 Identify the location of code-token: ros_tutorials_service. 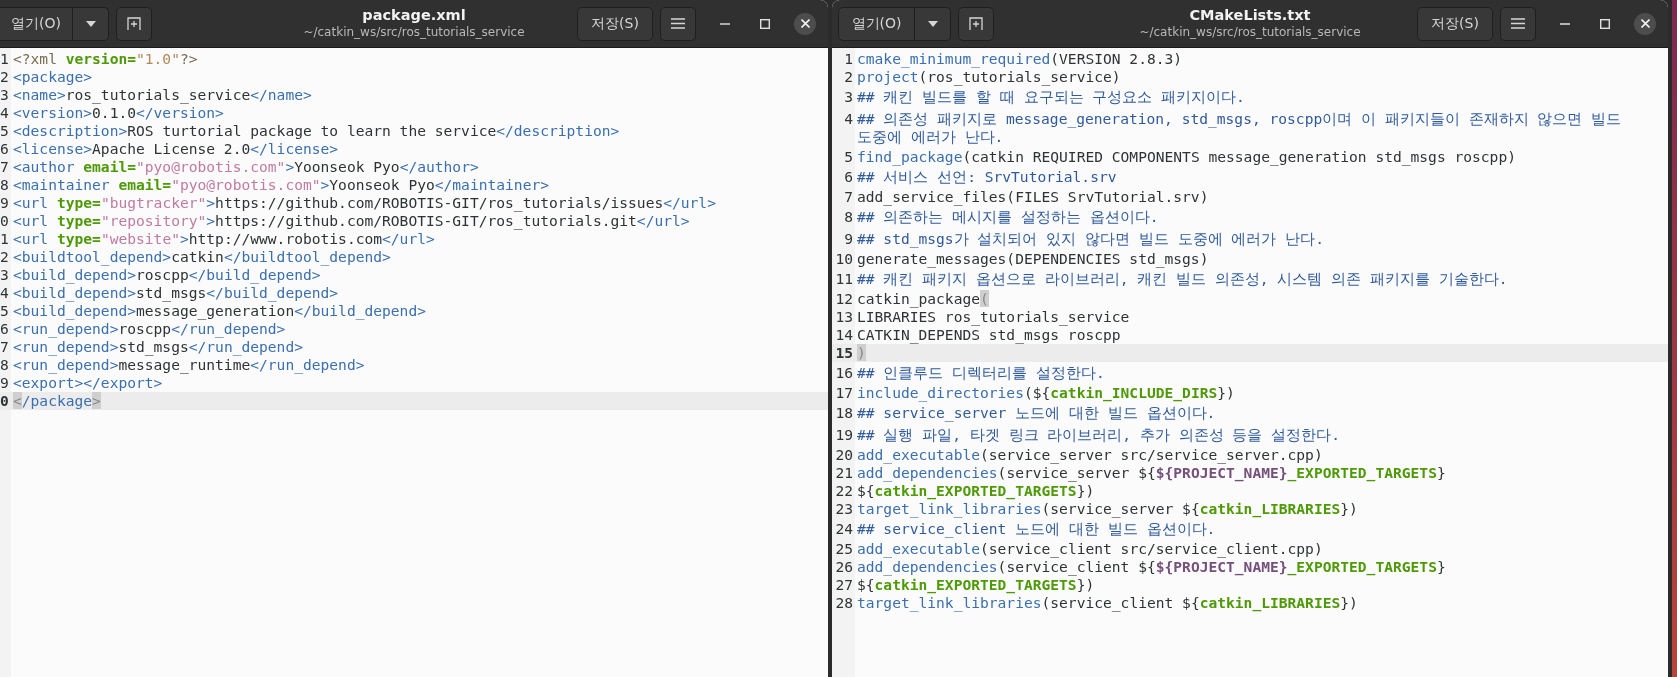
(158, 94).